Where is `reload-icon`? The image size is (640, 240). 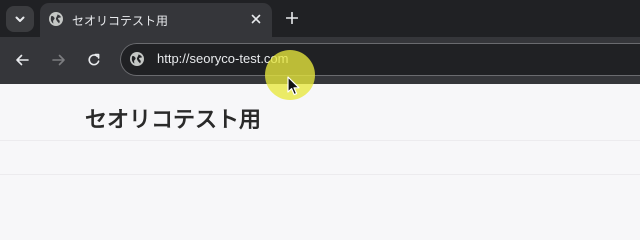 reload-icon is located at coordinates (94, 59).